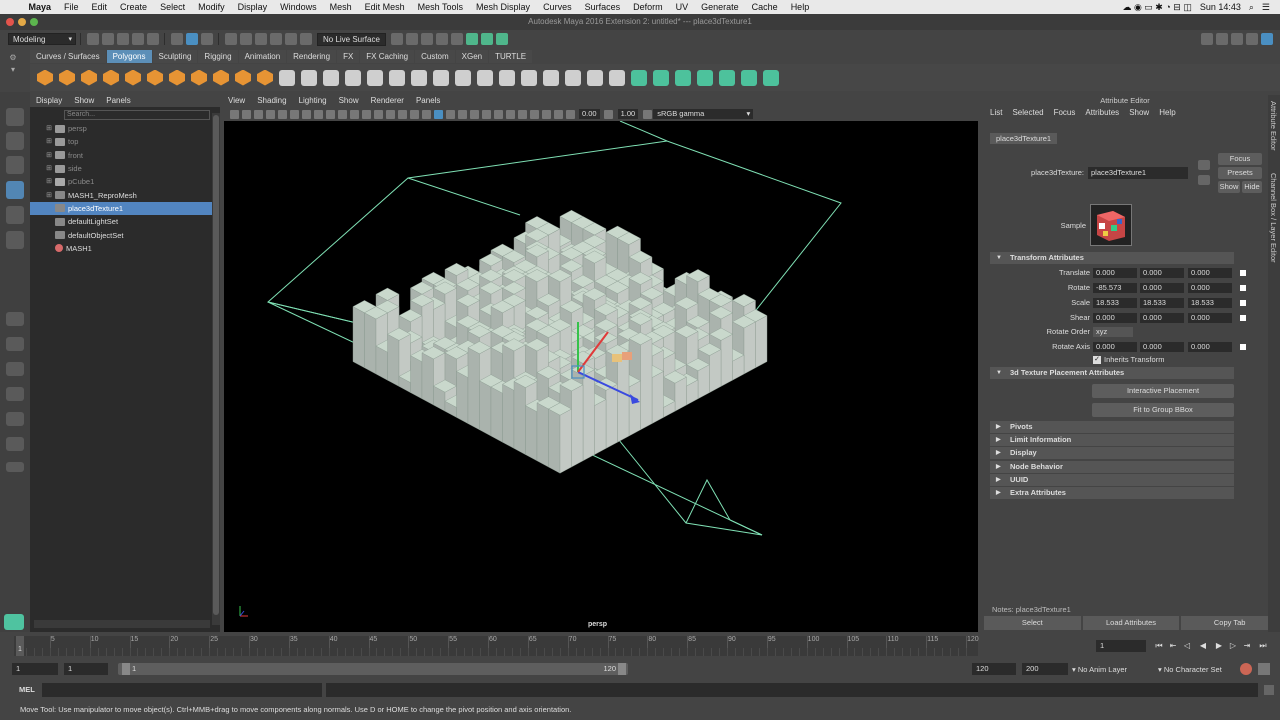 The height and width of the screenshot is (720, 1280). Describe the element at coordinates (155, 77) in the screenshot. I see `poly-plane-icon` at that location.